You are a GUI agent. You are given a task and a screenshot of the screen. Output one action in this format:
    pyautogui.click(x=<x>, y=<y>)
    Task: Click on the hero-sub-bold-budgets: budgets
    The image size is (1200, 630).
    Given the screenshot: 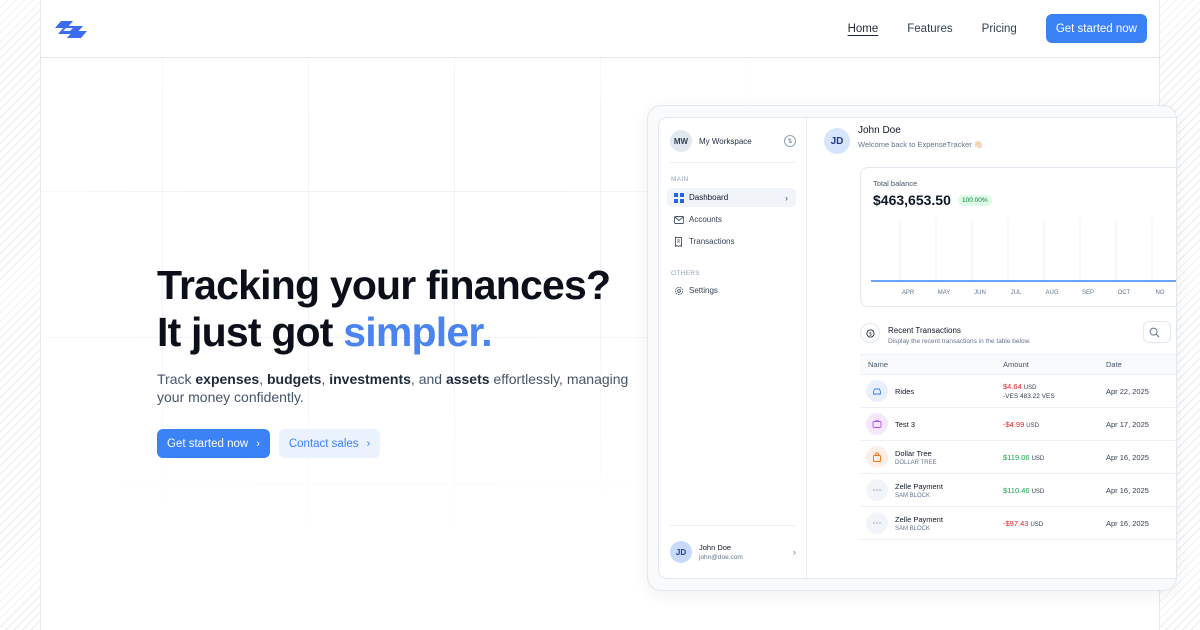 What is the action you would take?
    pyautogui.click(x=294, y=379)
    